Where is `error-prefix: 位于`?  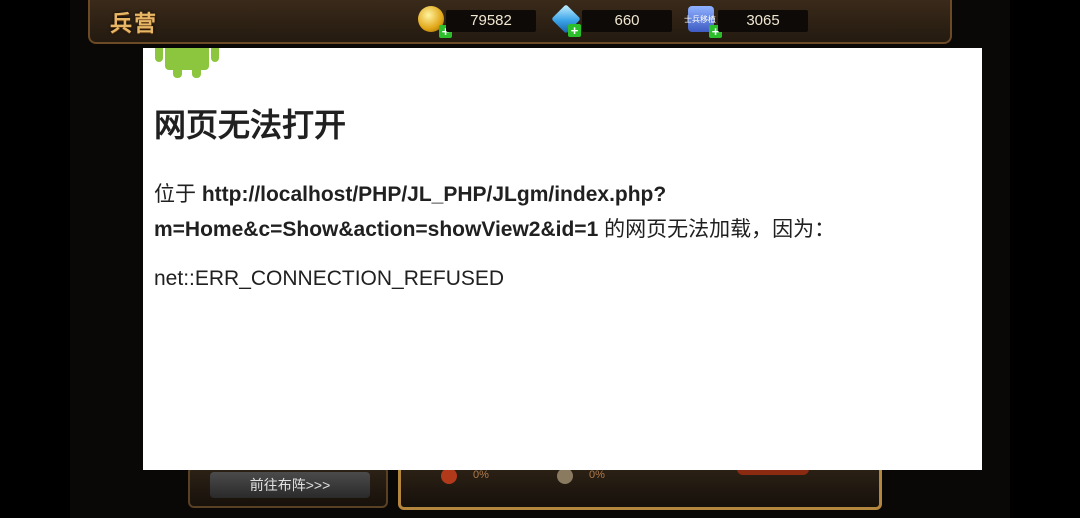
error-prefix: 位于 is located at coordinates (178, 194).